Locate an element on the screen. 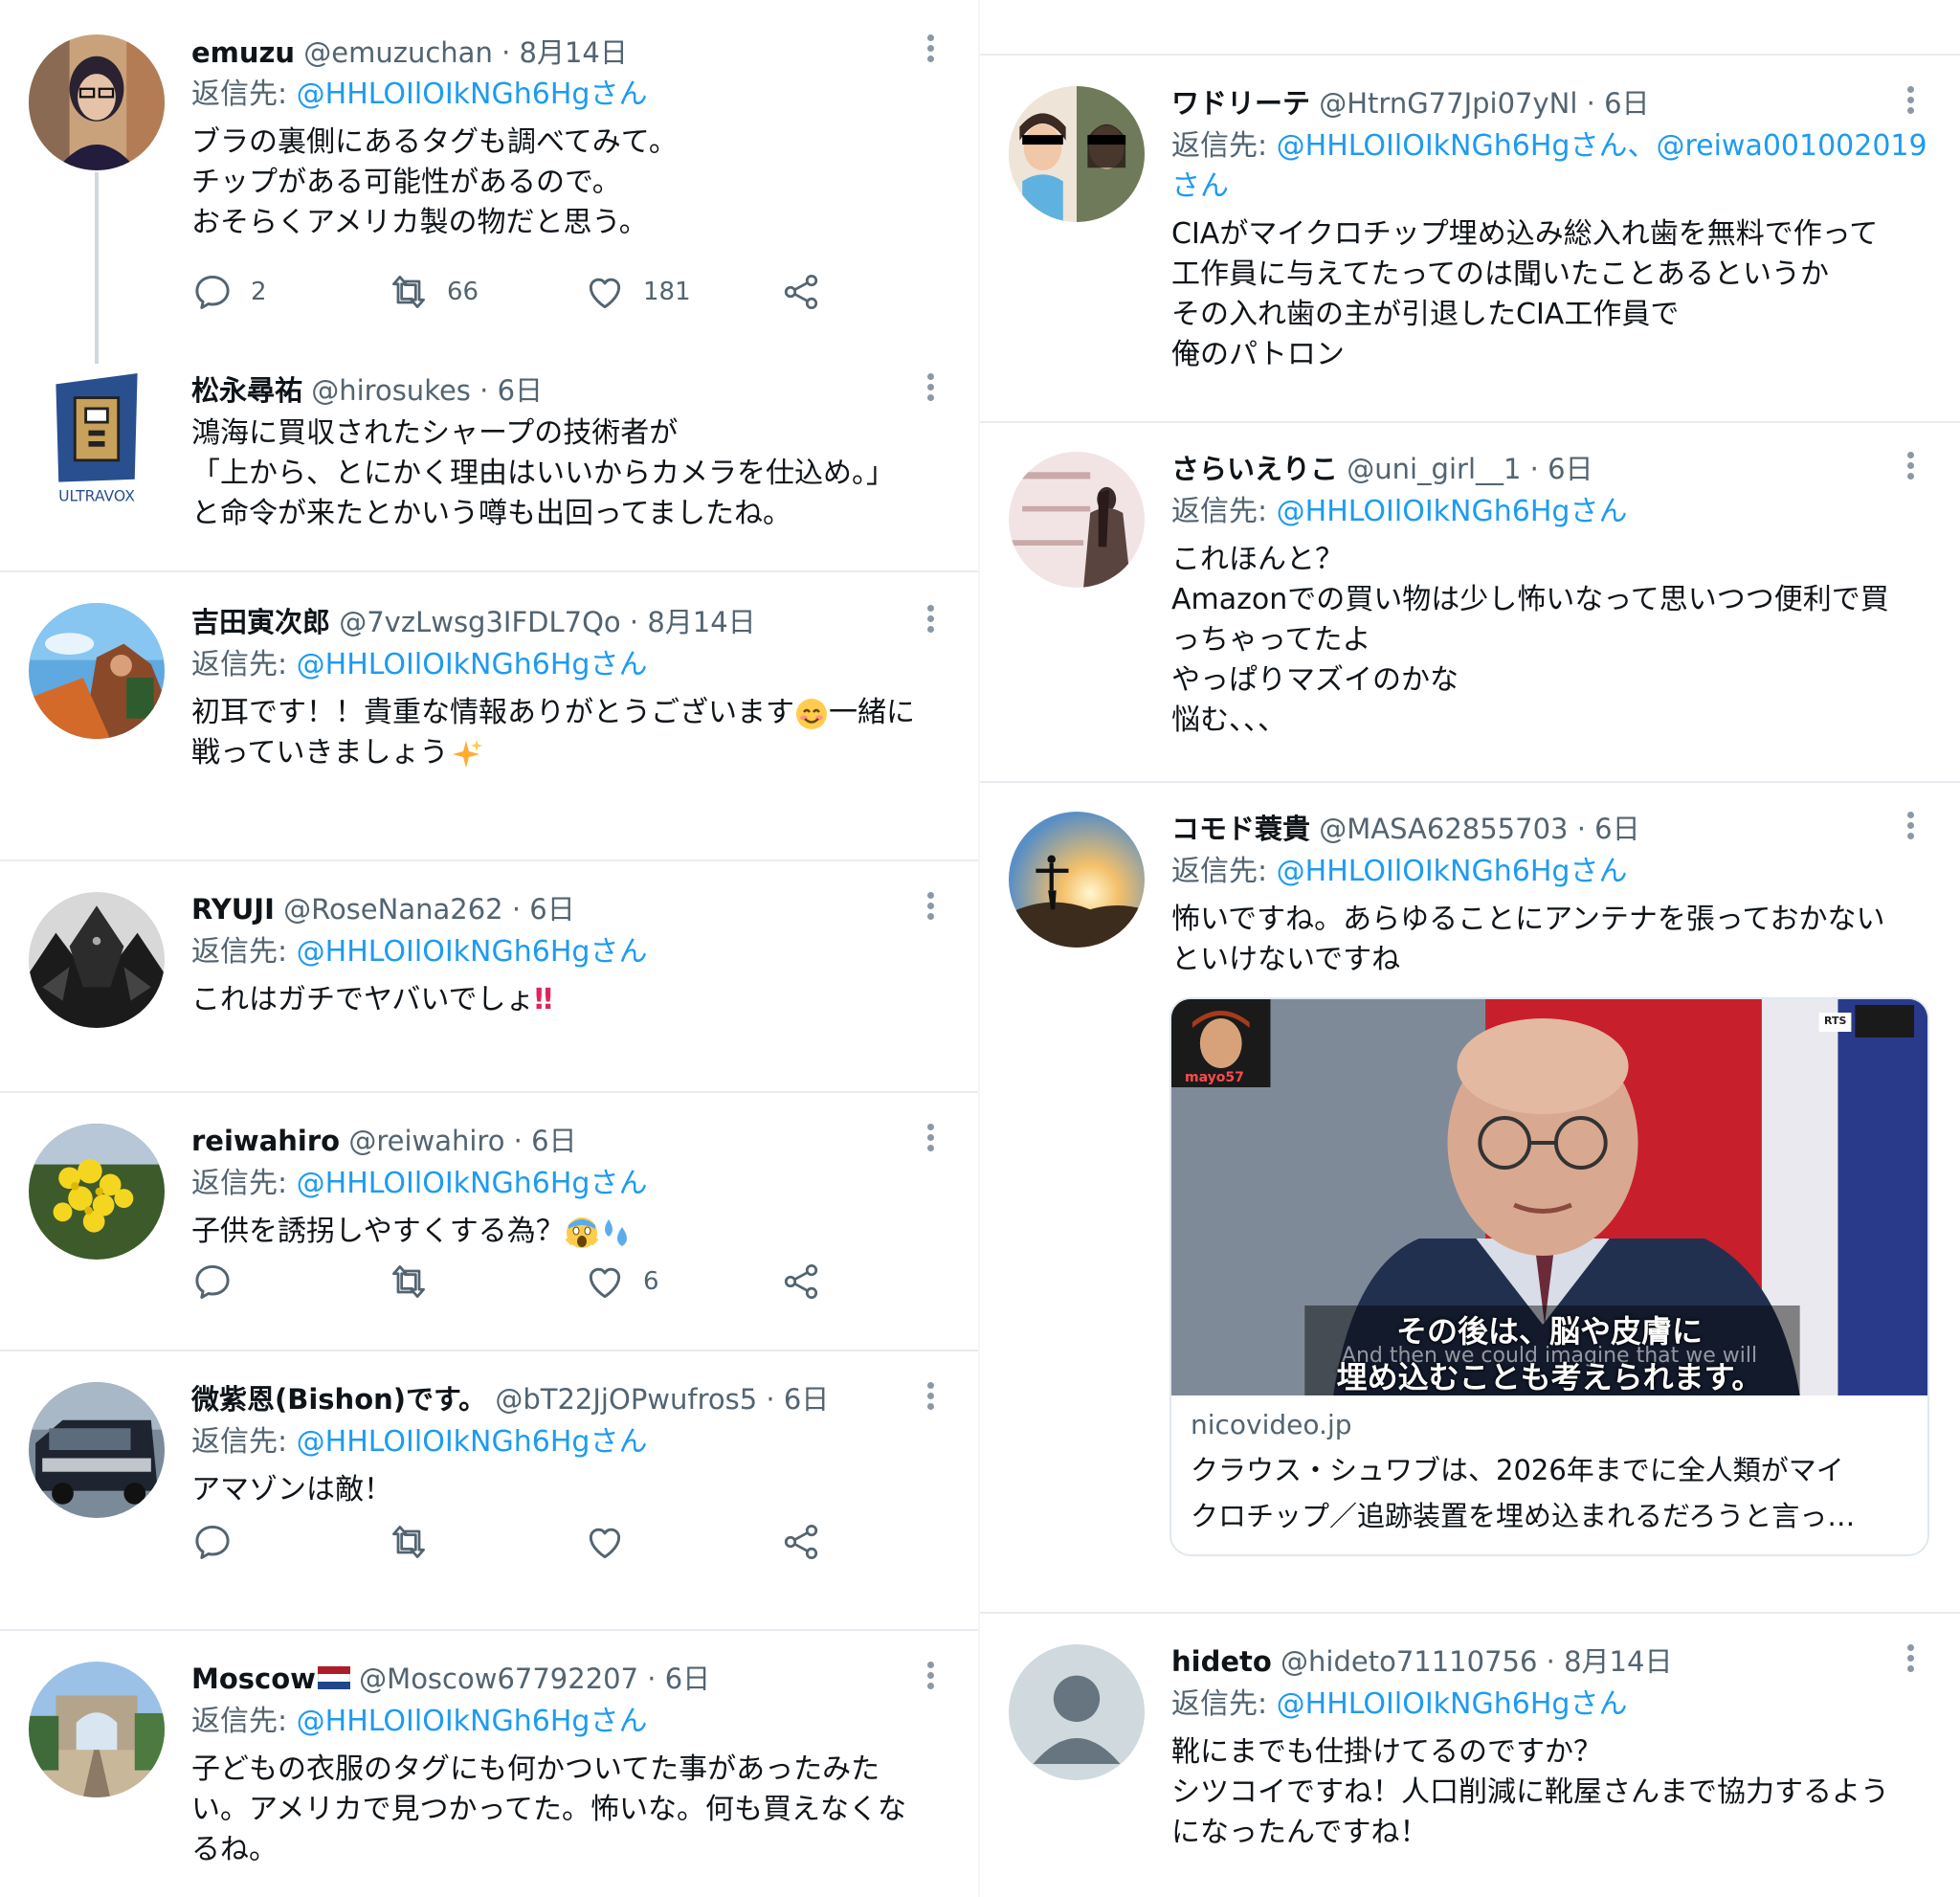 This screenshot has height=1897, width=1960. display-name: ワドリーテ is located at coordinates (1241, 103).